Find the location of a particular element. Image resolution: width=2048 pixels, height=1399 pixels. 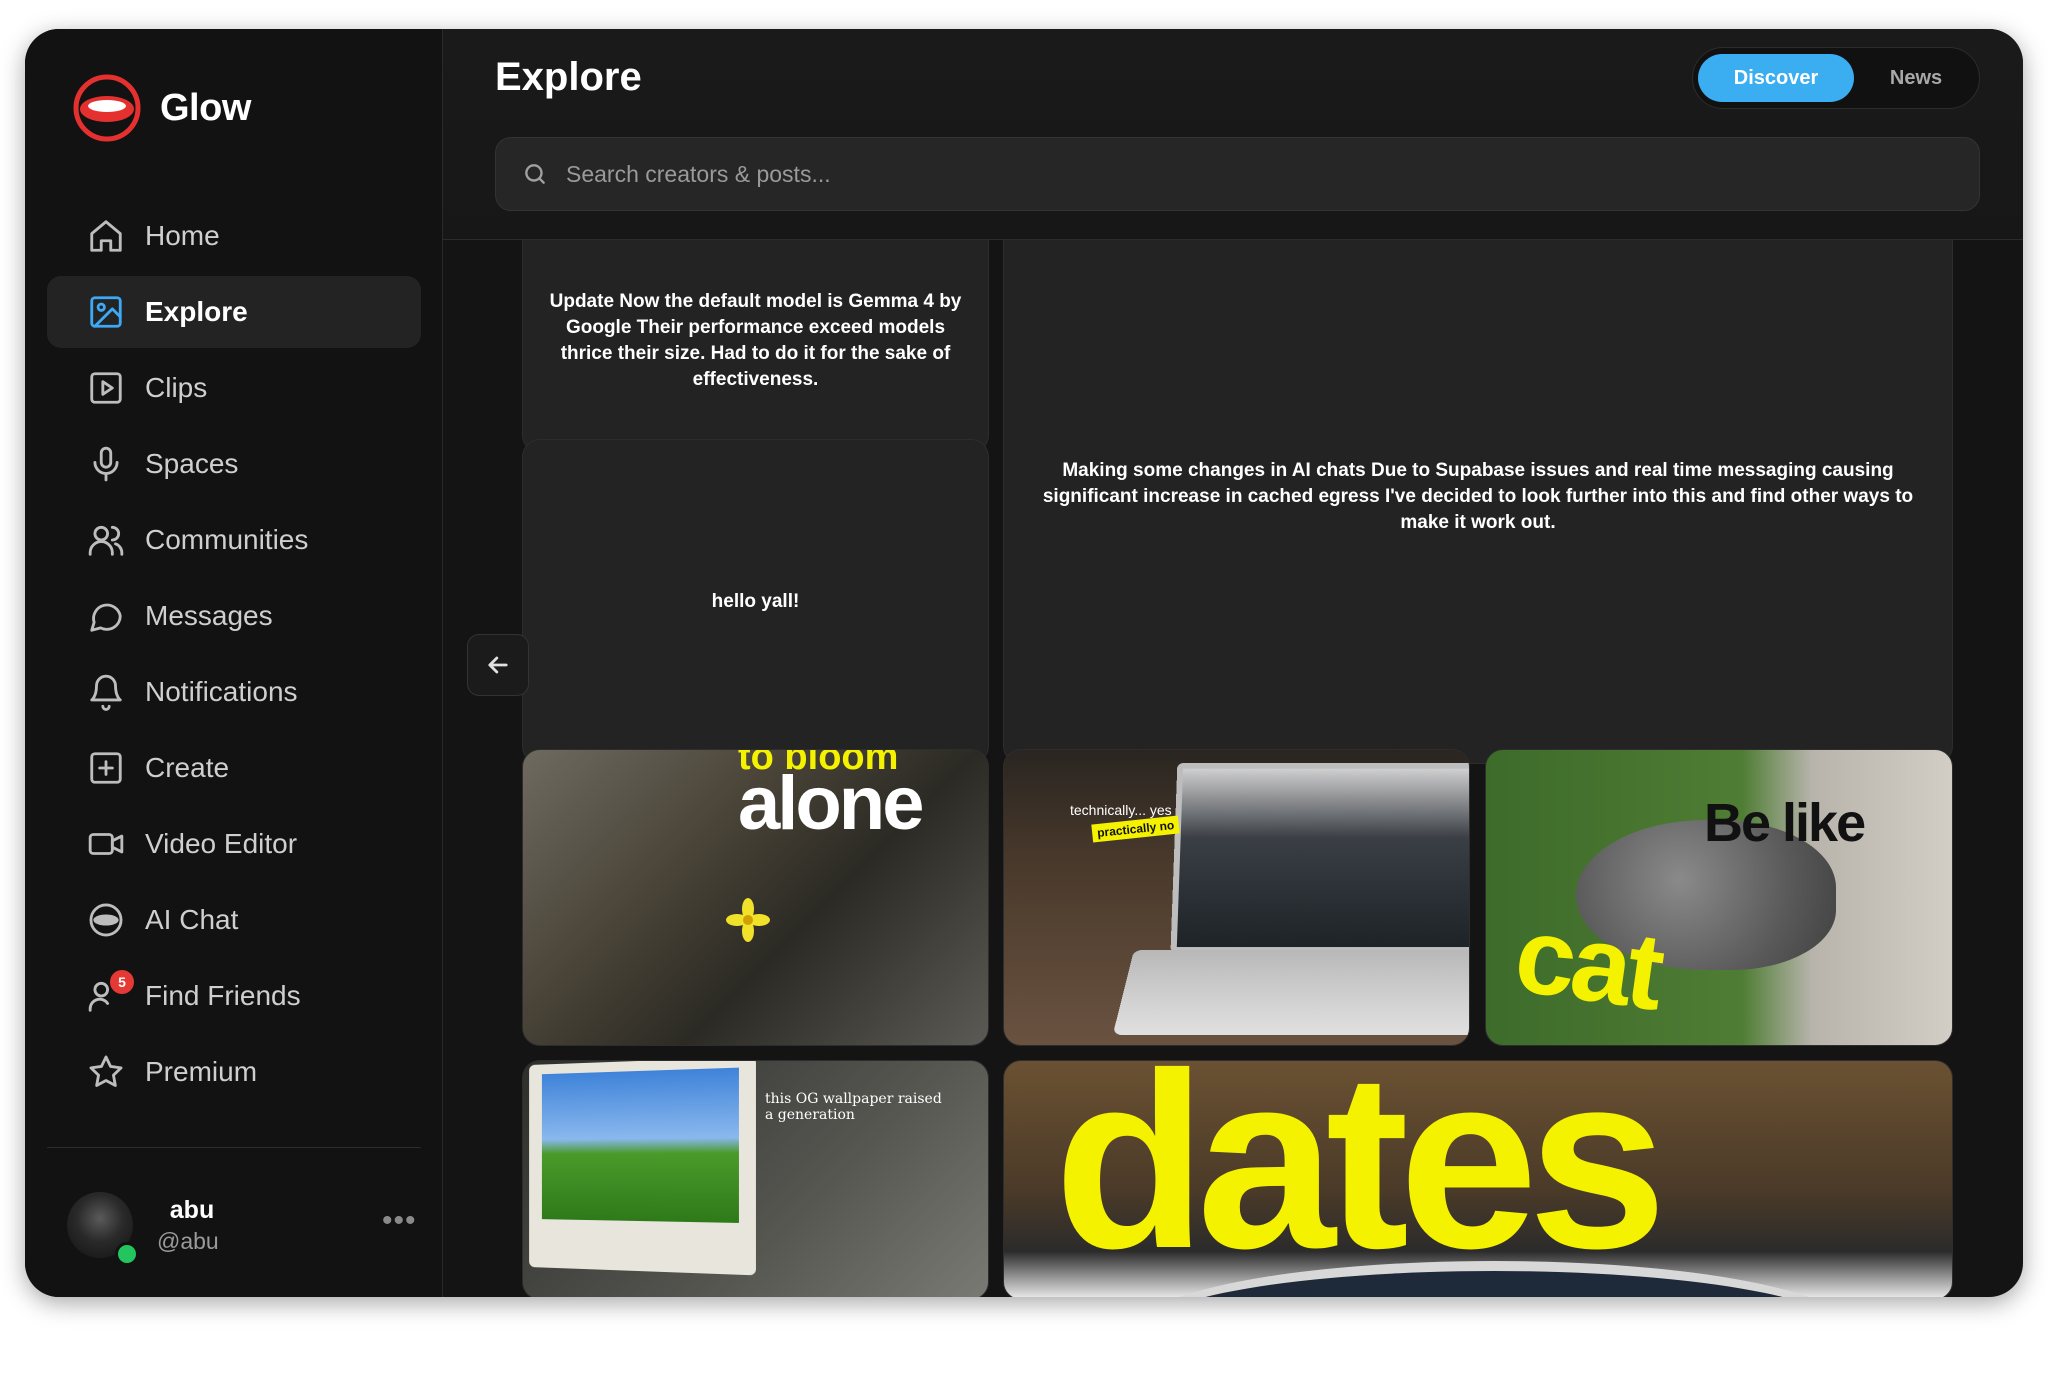

sidebar-item-messages: Messages is located at coordinates (234, 616).